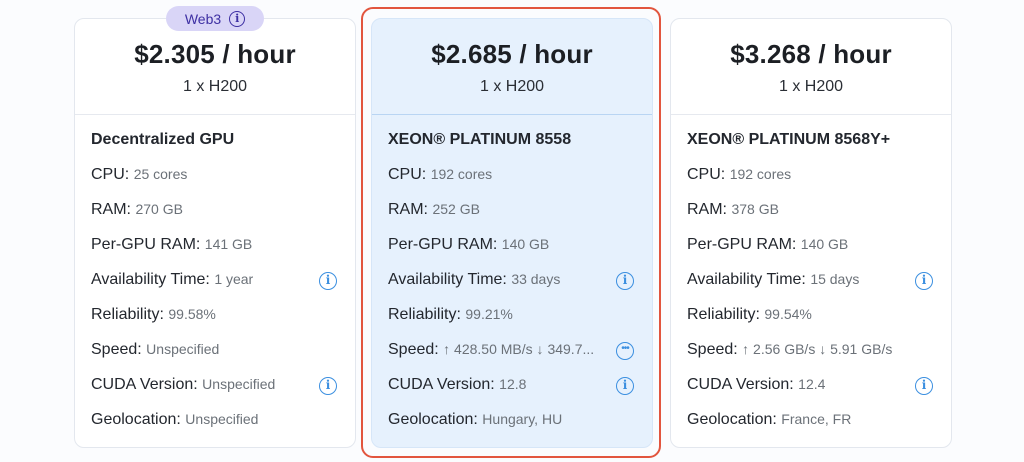 The image size is (1024, 462). Describe the element at coordinates (163, 139) in the screenshot. I see `cpu-model: Decentralized GPU` at that location.